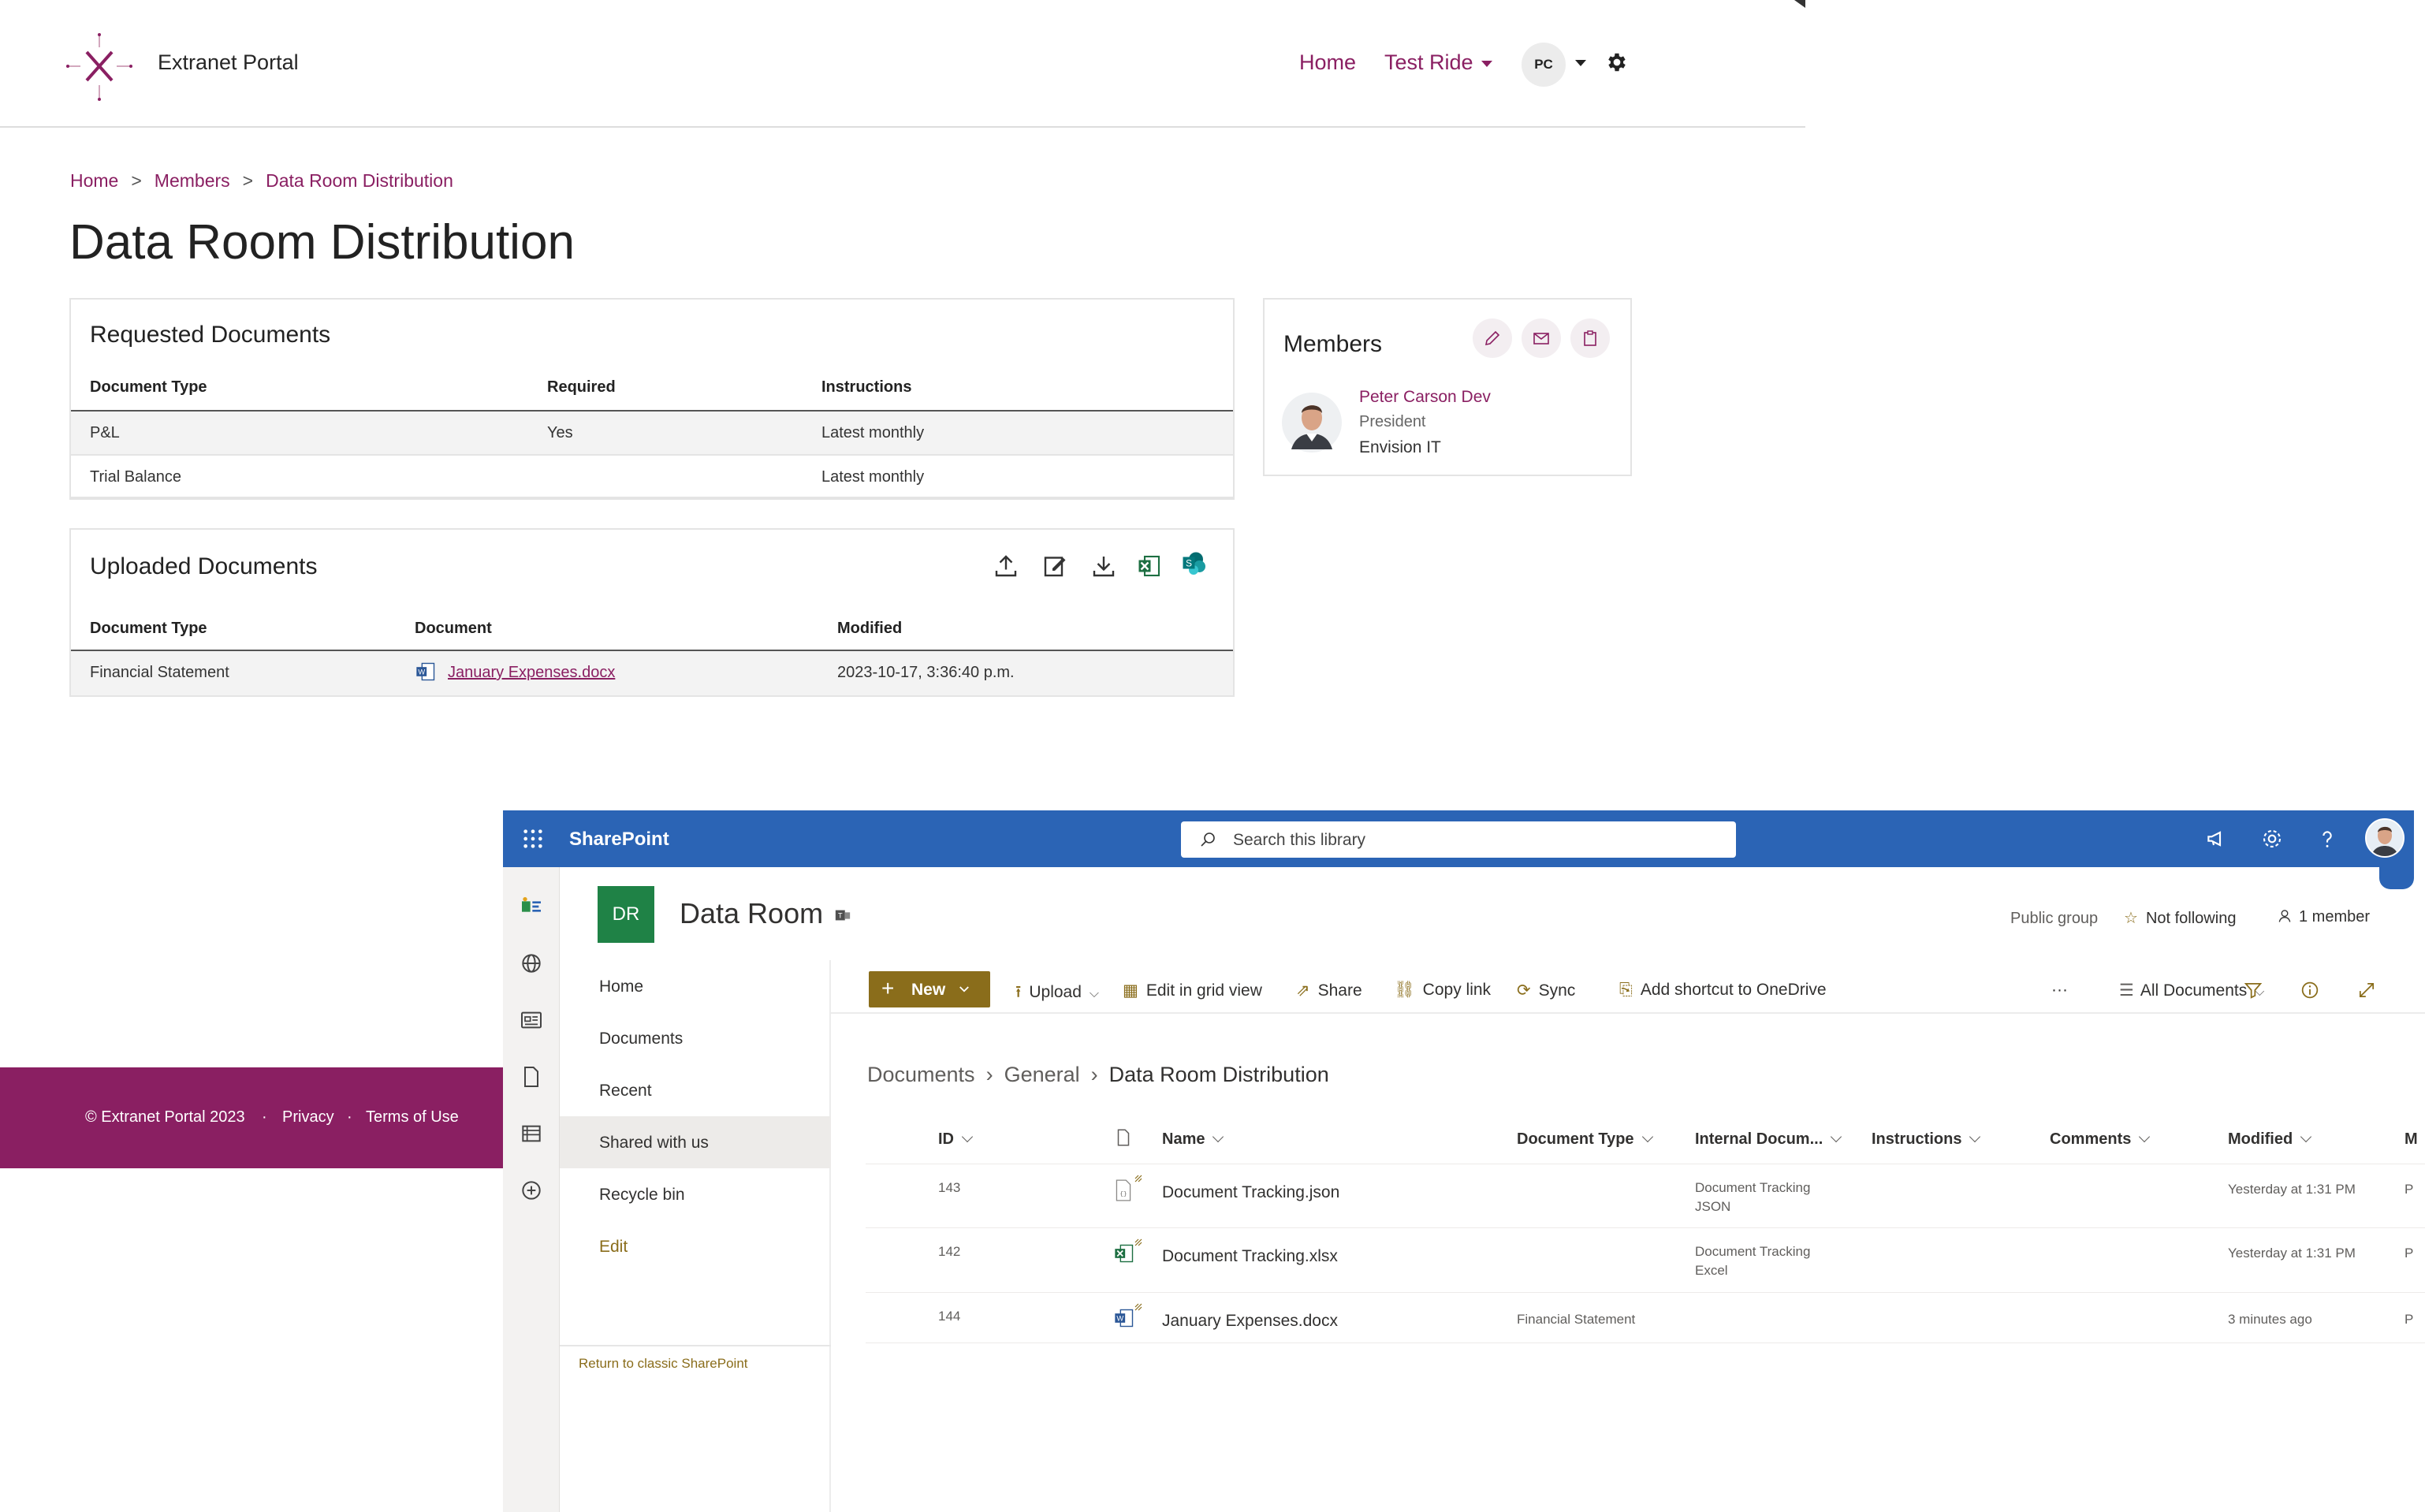 The image size is (2425, 1512). I want to click on file-name-link: January Expenses.docx, so click(1250, 1322).